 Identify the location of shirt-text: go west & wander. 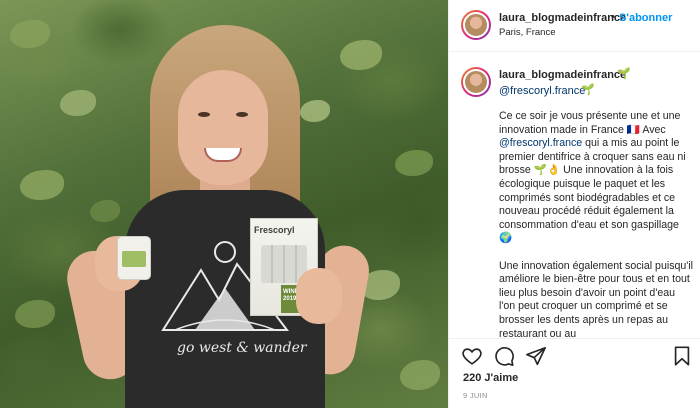
(242, 348).